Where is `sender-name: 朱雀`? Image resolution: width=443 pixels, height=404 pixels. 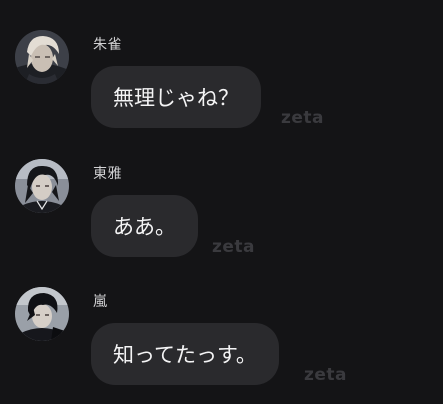
sender-name: 朱雀 is located at coordinates (107, 45).